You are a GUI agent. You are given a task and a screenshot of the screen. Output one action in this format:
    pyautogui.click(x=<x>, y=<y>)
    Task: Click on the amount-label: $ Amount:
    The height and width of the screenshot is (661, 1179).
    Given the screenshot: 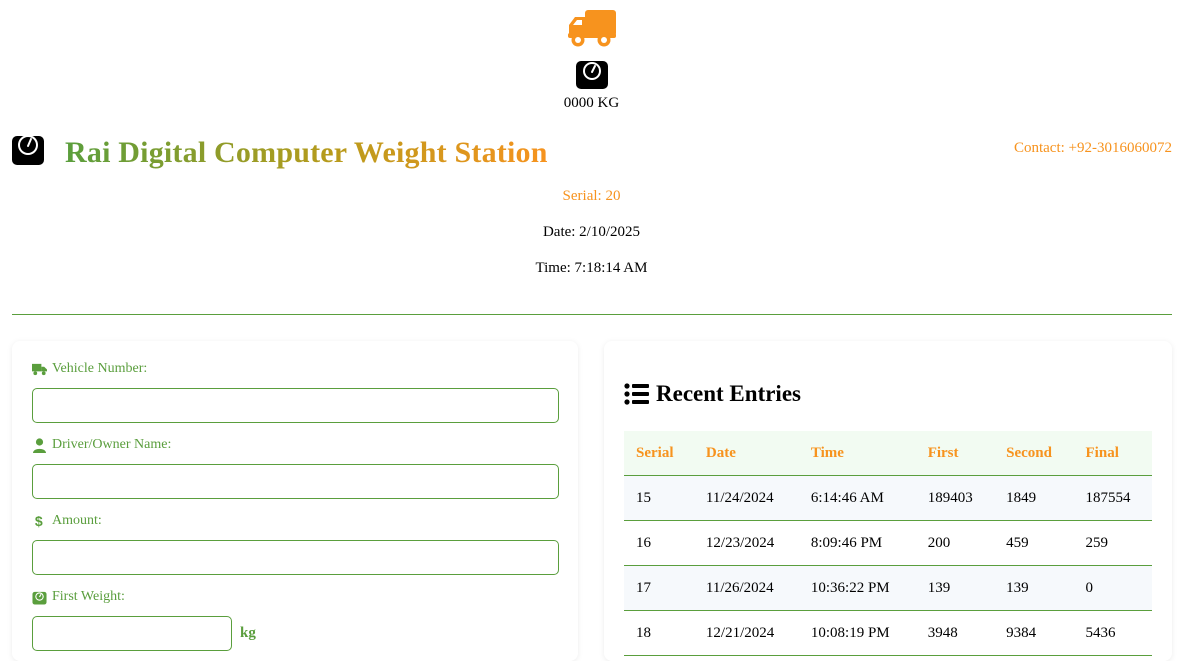 What is the action you would take?
    pyautogui.click(x=67, y=521)
    